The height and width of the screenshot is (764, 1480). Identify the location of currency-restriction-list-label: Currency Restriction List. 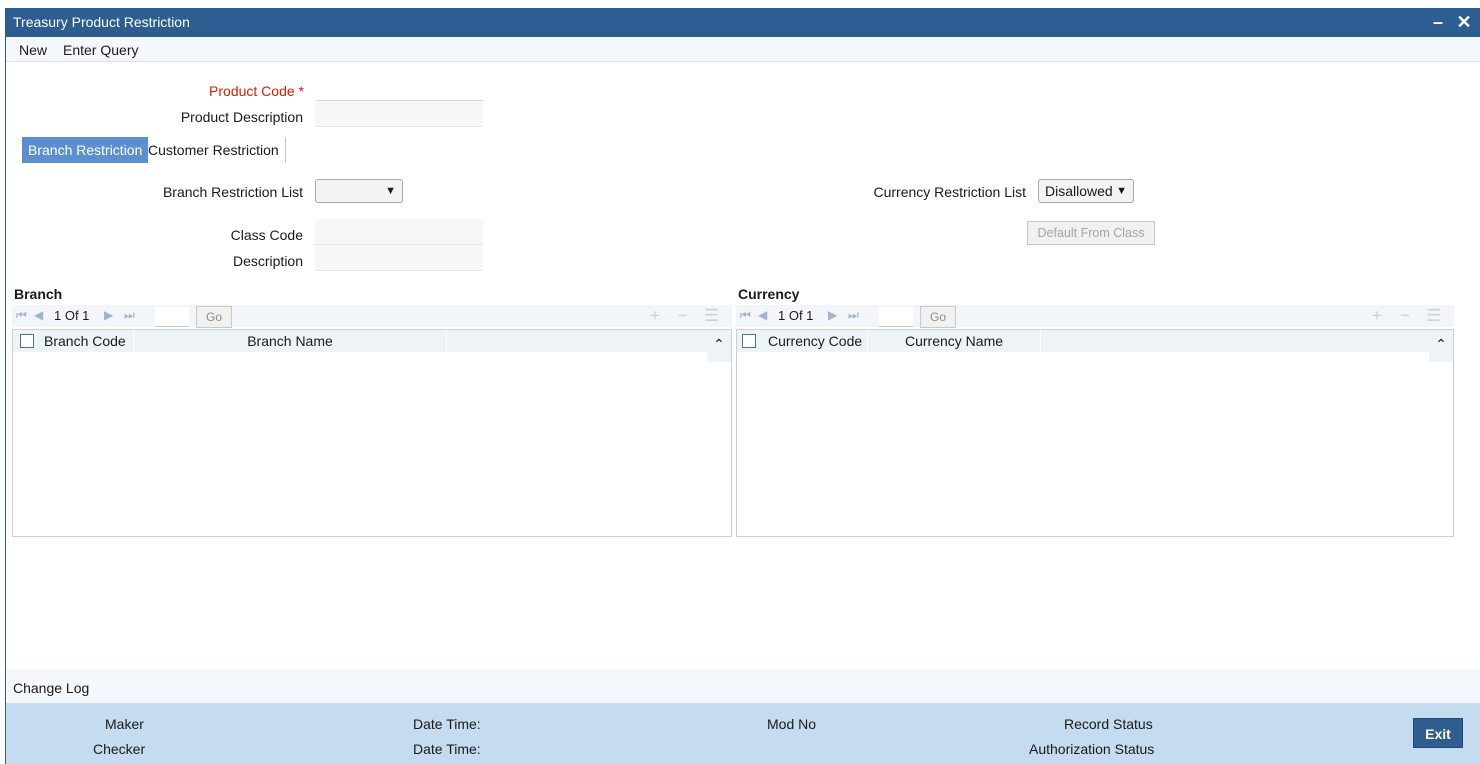
(950, 192).